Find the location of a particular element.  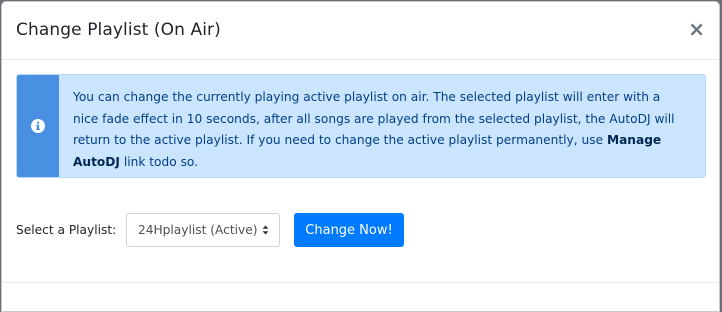

alert-text-after: link todo so. is located at coordinates (159, 161).